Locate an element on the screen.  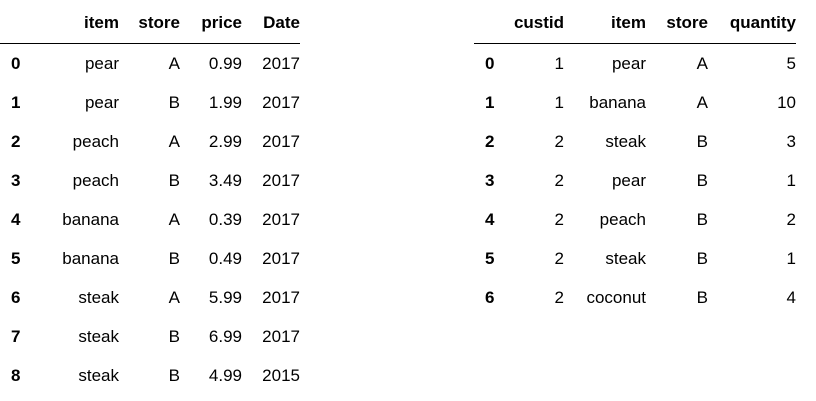
quantity-column-header: quantity is located at coordinates (752, 23).